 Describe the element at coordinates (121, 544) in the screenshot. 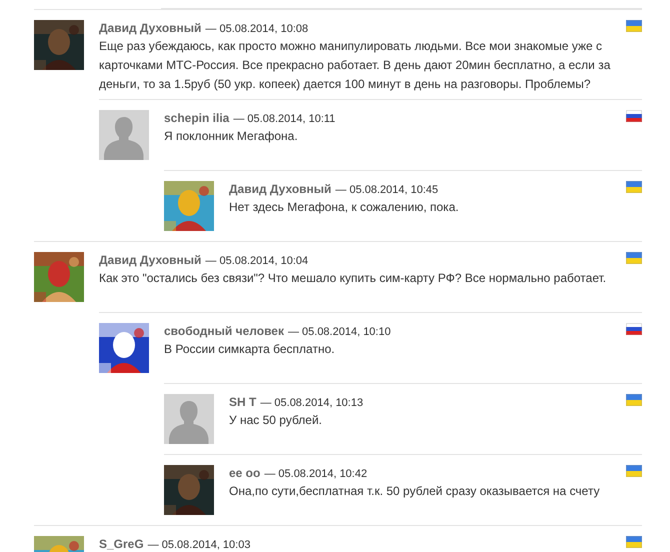

I see `author-name: S_GreG` at that location.